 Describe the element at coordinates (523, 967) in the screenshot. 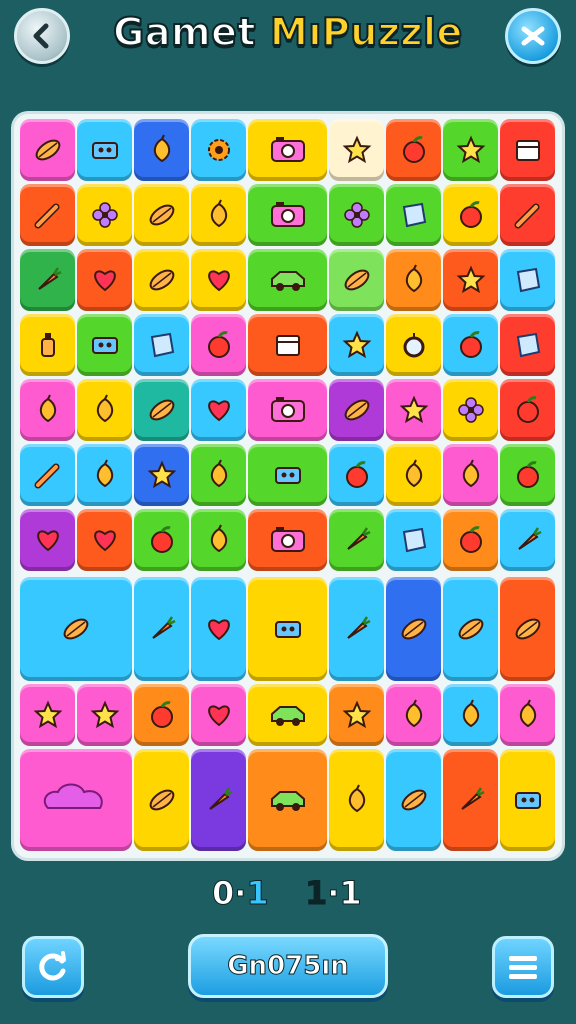

I see `menu-button` at that location.